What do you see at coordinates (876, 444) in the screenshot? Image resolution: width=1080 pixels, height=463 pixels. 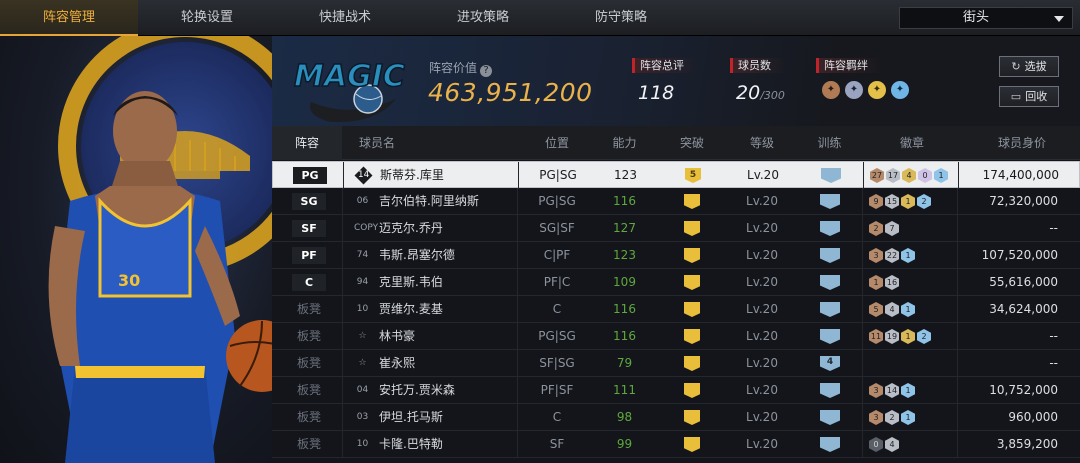 I see `badge-icon: 0` at bounding box center [876, 444].